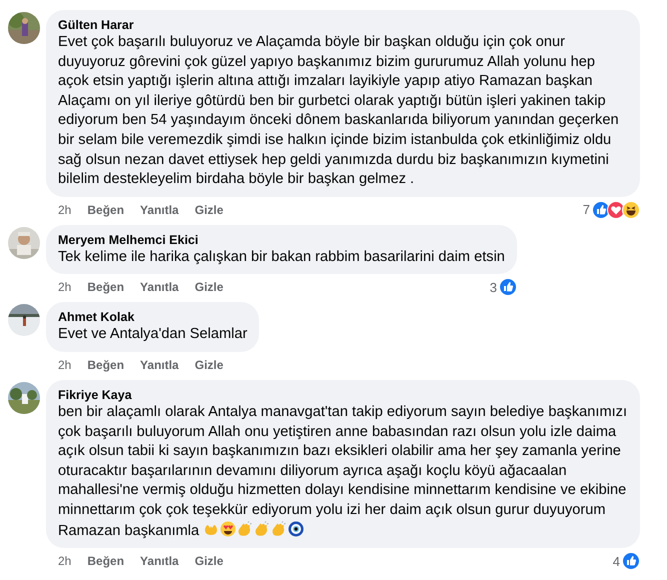  Describe the element at coordinates (296, 528) in the screenshot. I see `eye-bead-icon` at that location.